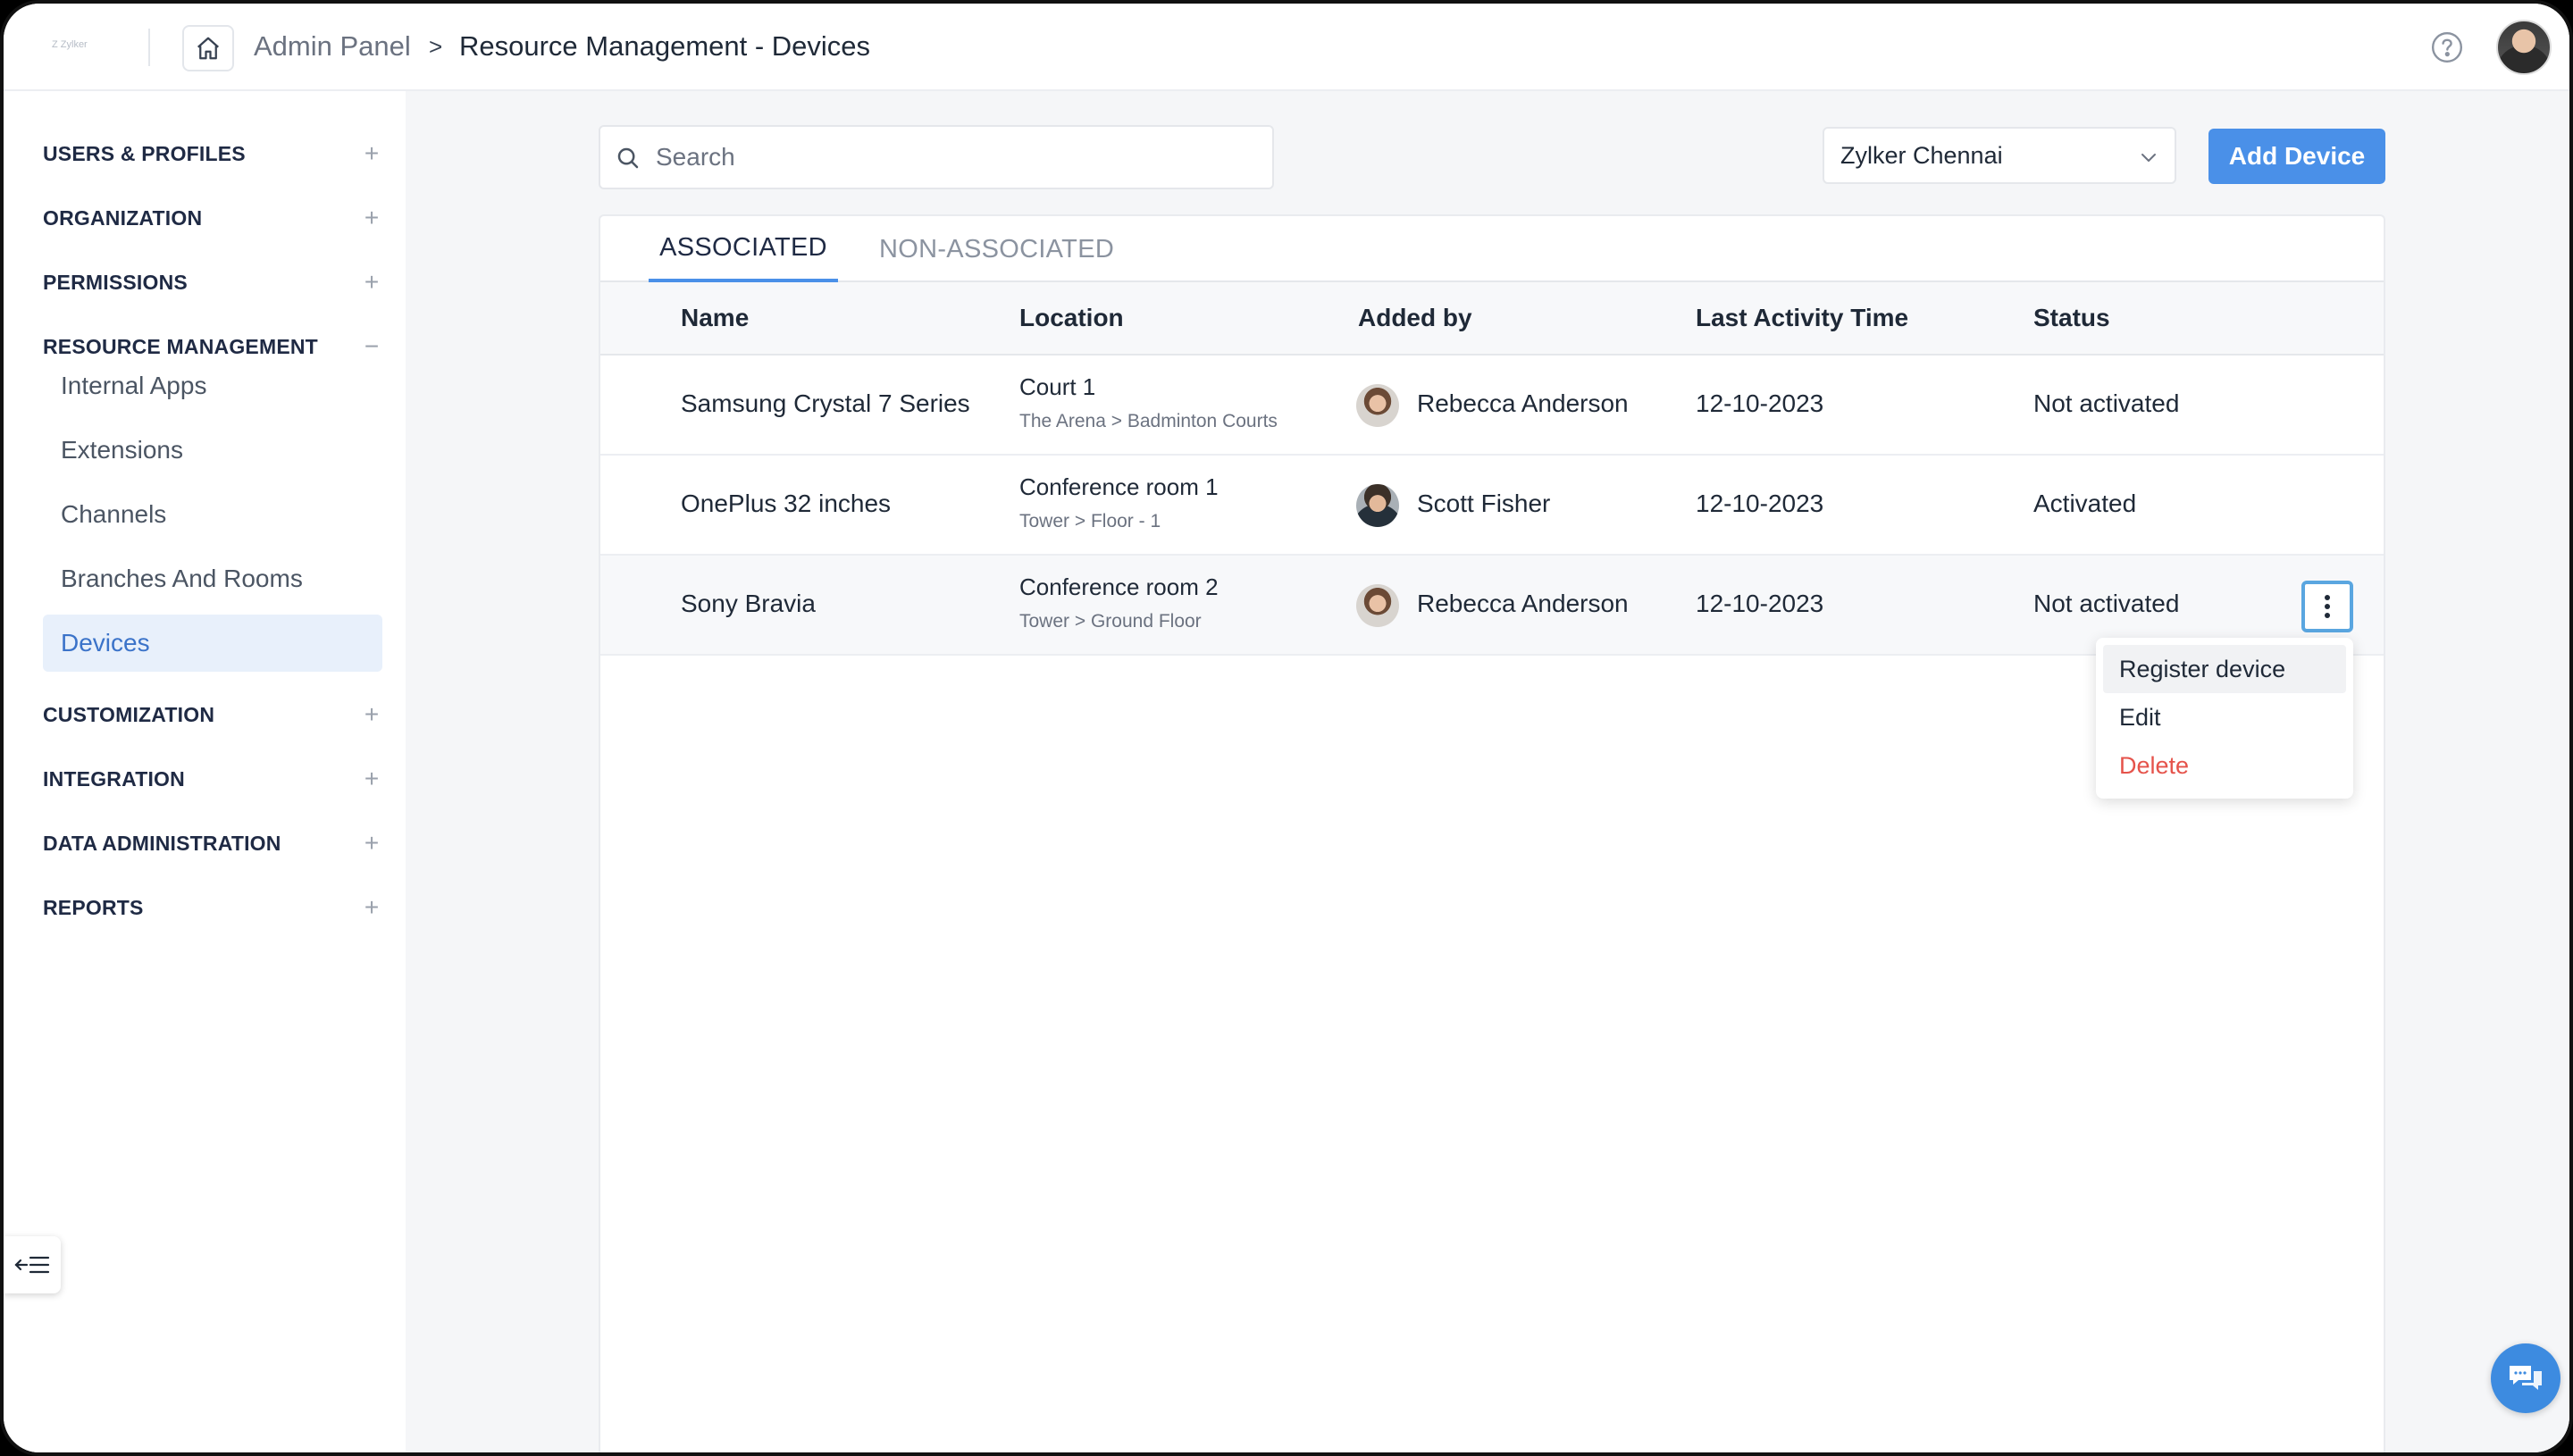  What do you see at coordinates (114, 778) in the screenshot?
I see `section-label: INTEGRATION` at bounding box center [114, 778].